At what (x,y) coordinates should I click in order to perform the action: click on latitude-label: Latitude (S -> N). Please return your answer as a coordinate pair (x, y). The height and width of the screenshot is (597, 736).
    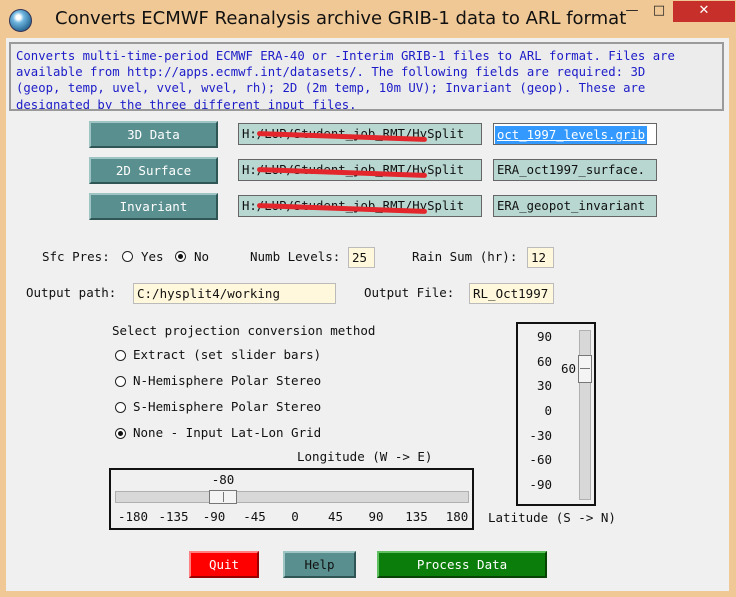
    Looking at the image, I should click on (552, 517).